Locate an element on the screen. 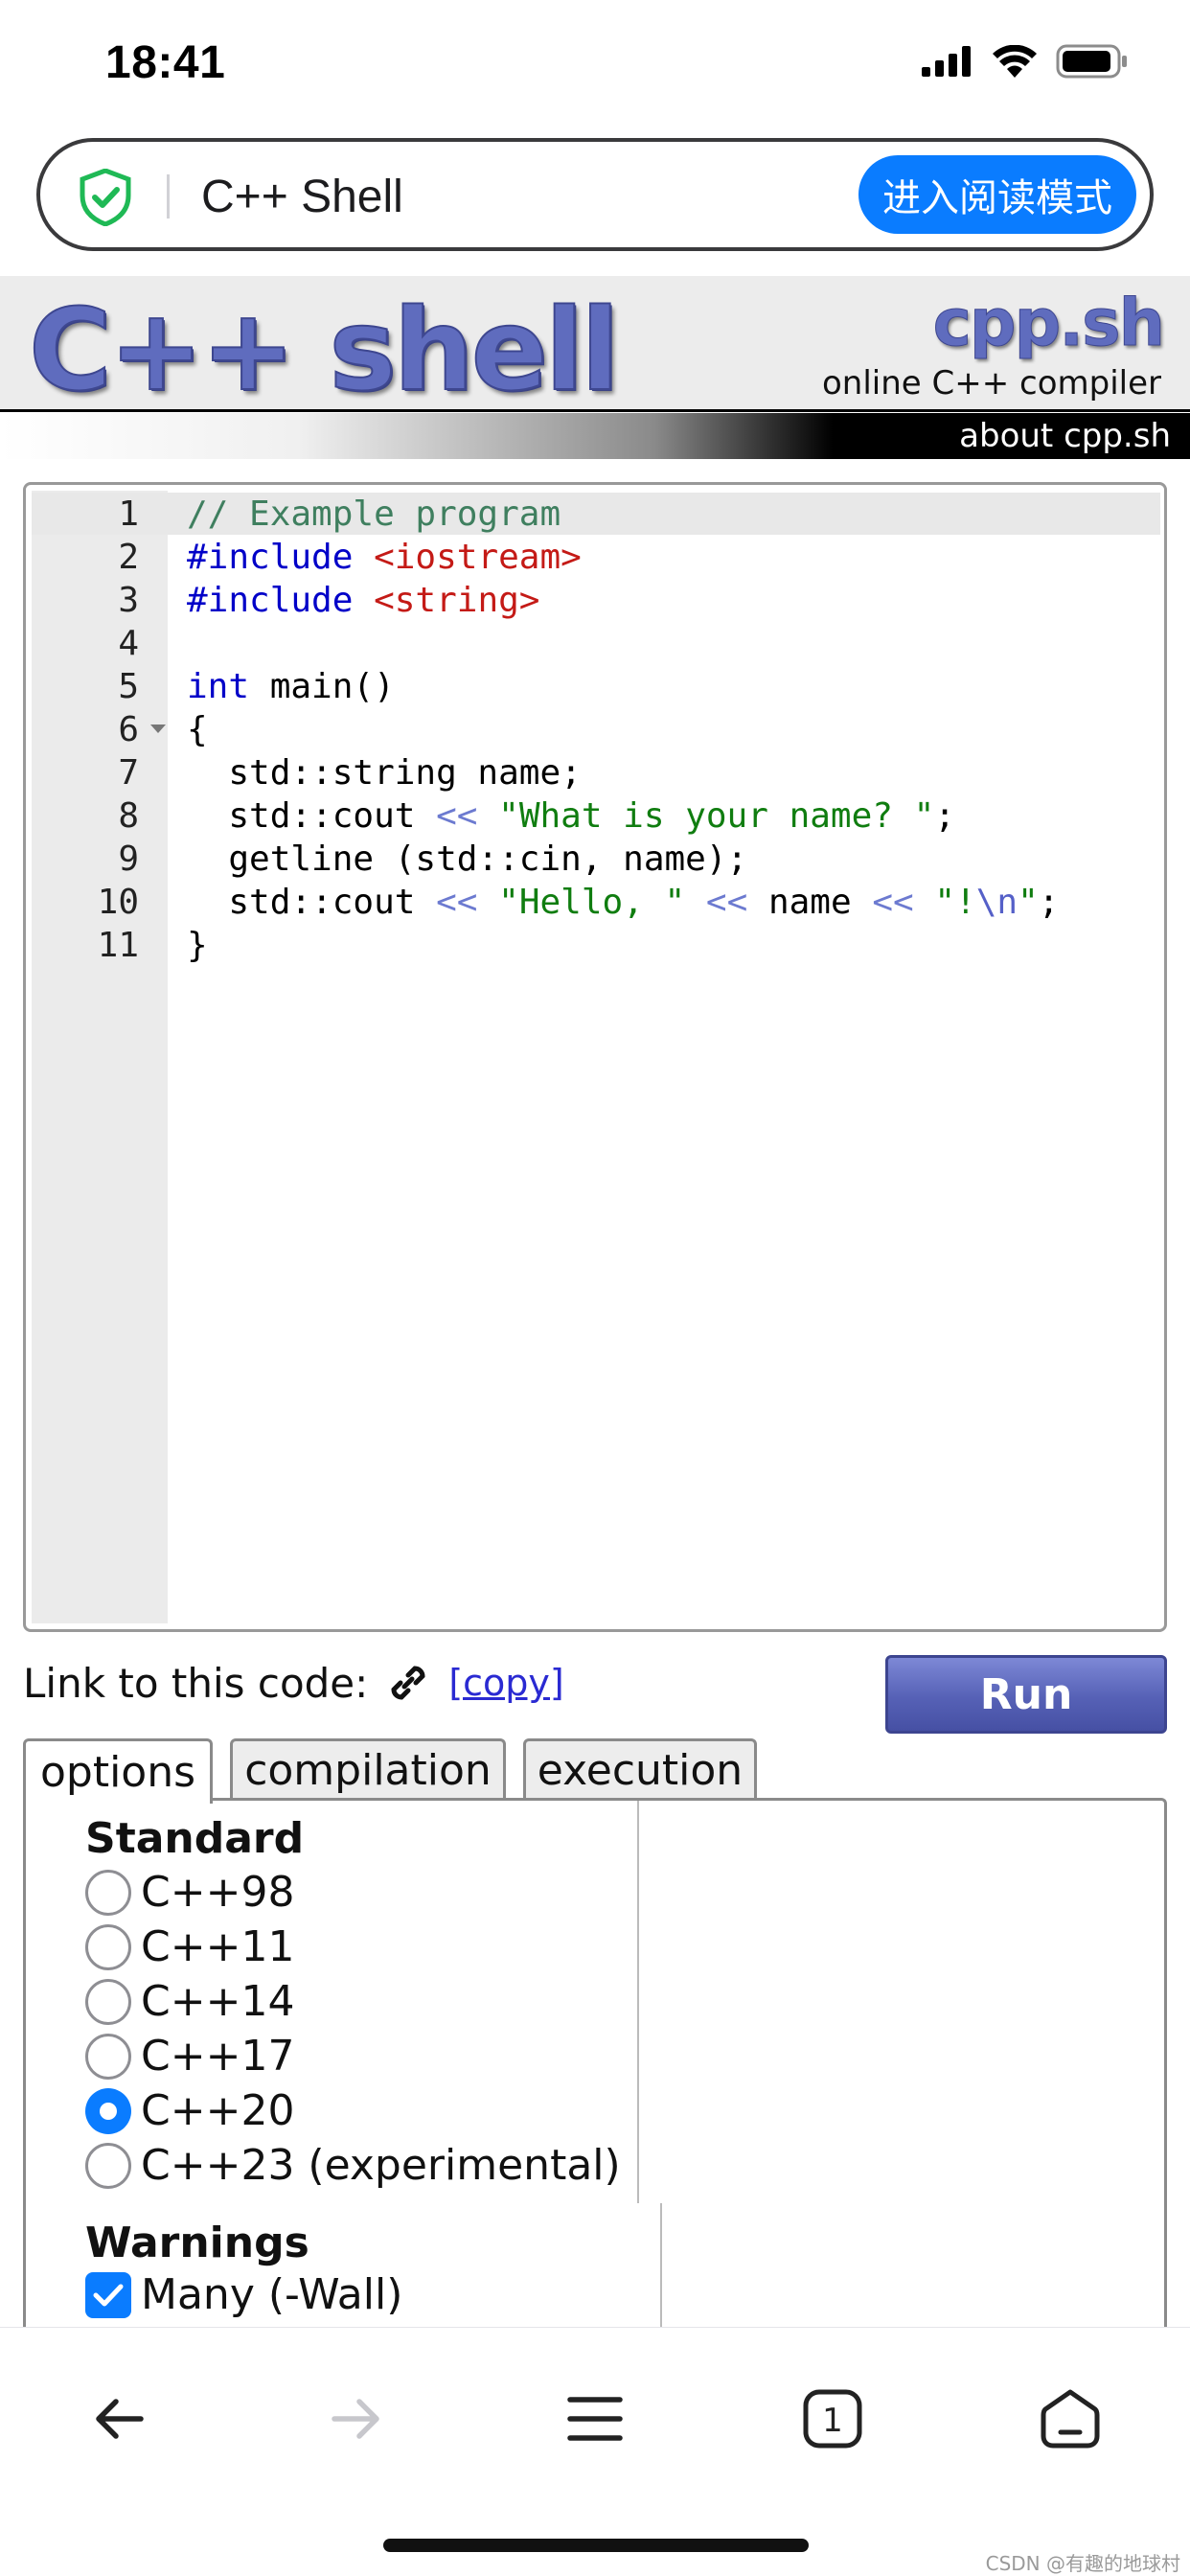  home-button is located at coordinates (1070, 2419).